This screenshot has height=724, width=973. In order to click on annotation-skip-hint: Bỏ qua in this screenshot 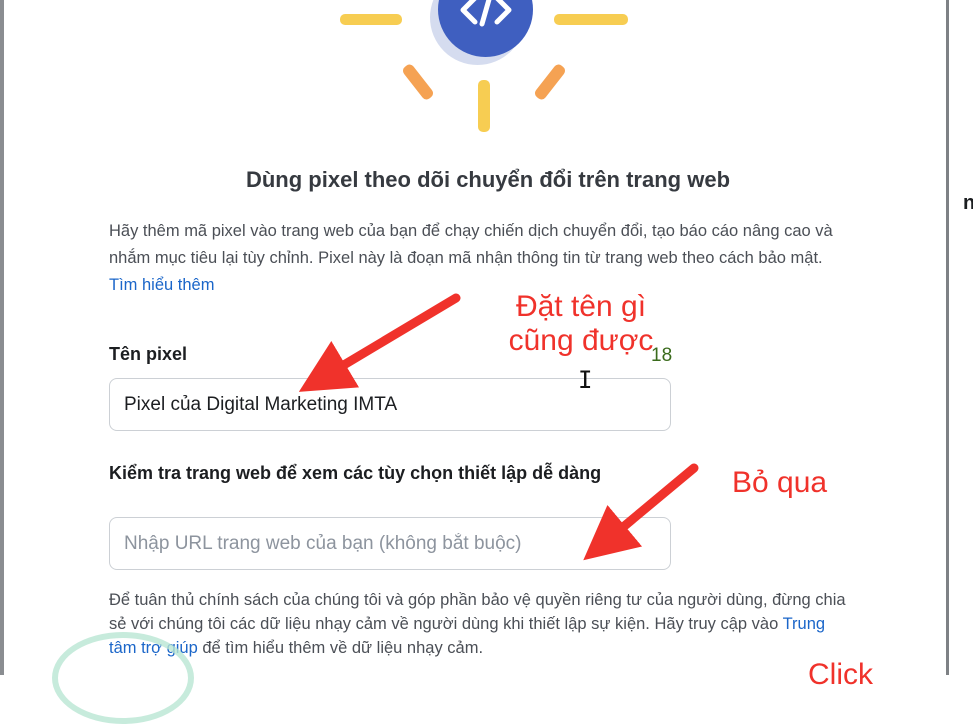, I will do `click(780, 482)`.